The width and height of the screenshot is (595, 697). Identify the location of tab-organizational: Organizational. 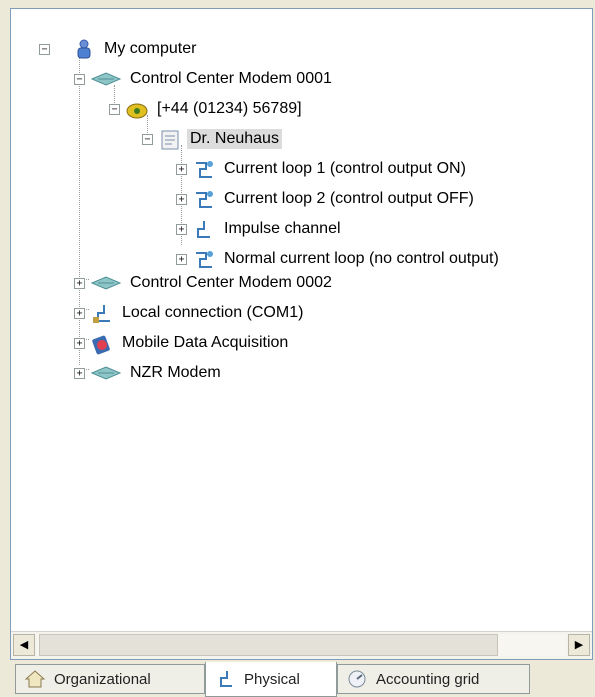
(110, 679).